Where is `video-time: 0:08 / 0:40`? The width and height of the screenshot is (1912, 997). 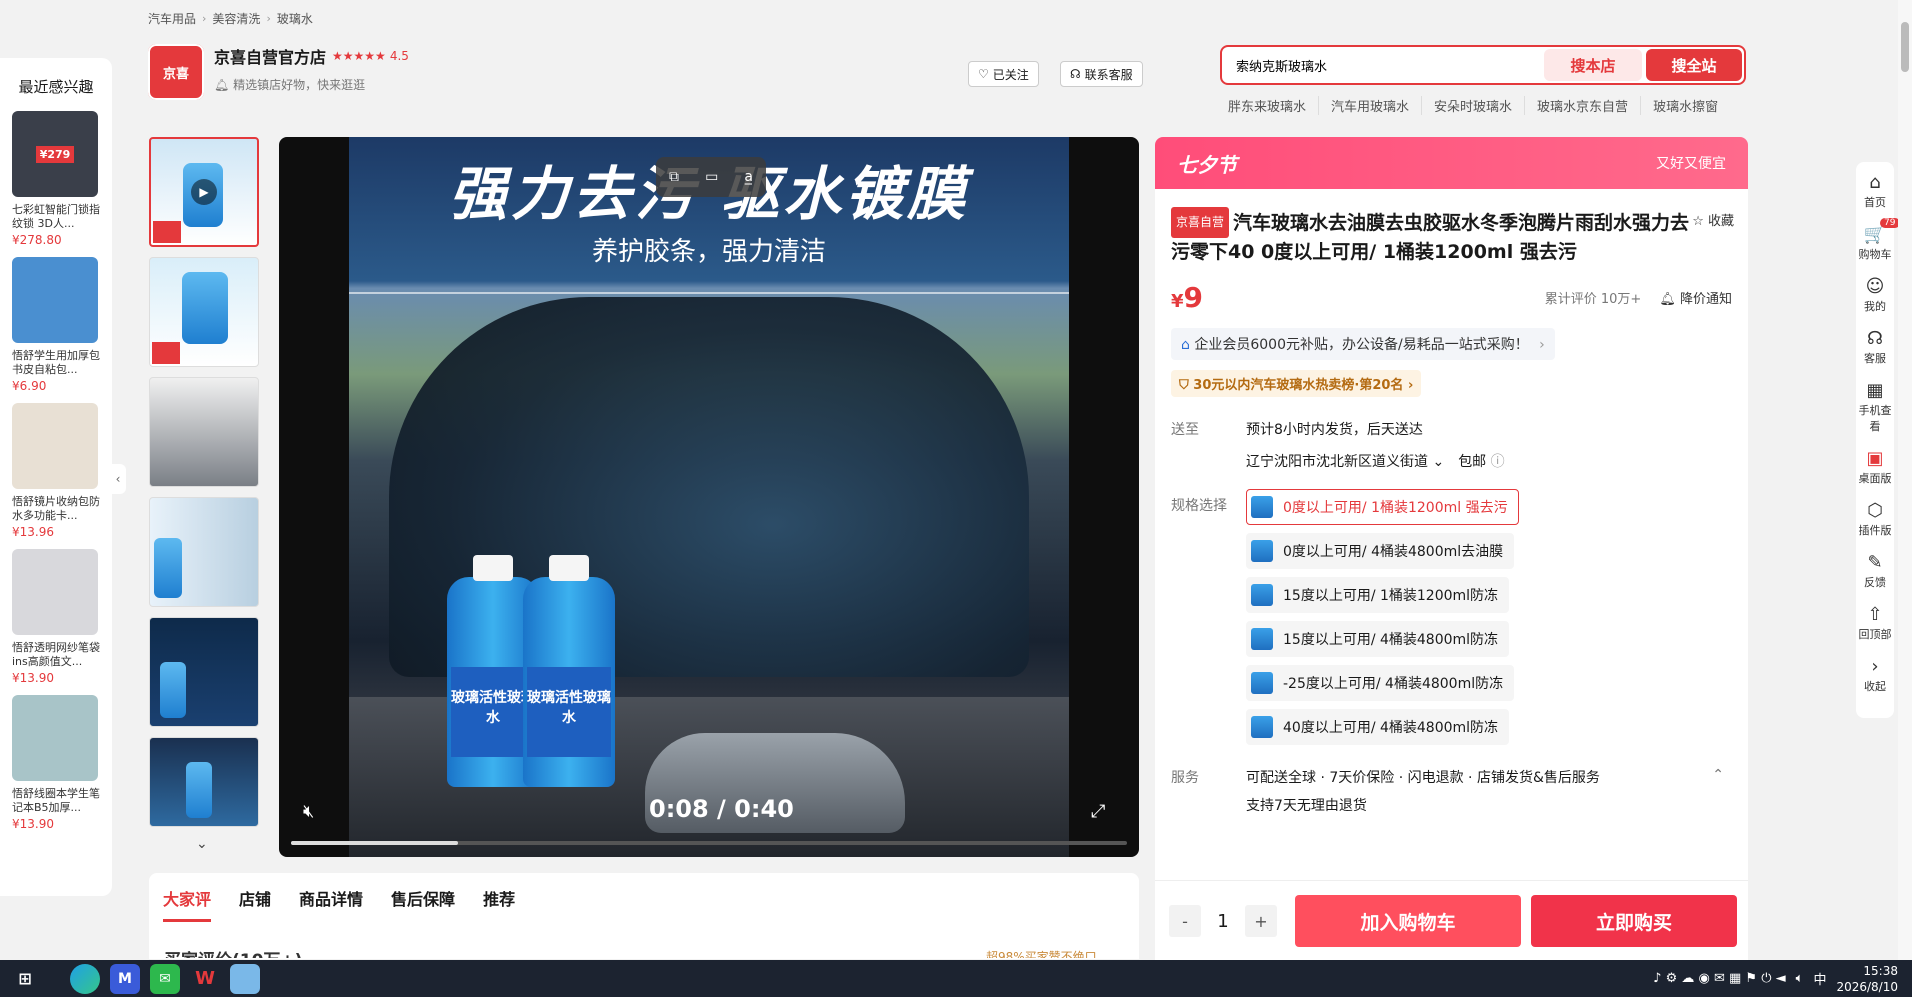
video-time: 0:08 / 0:40 is located at coordinates (721, 809).